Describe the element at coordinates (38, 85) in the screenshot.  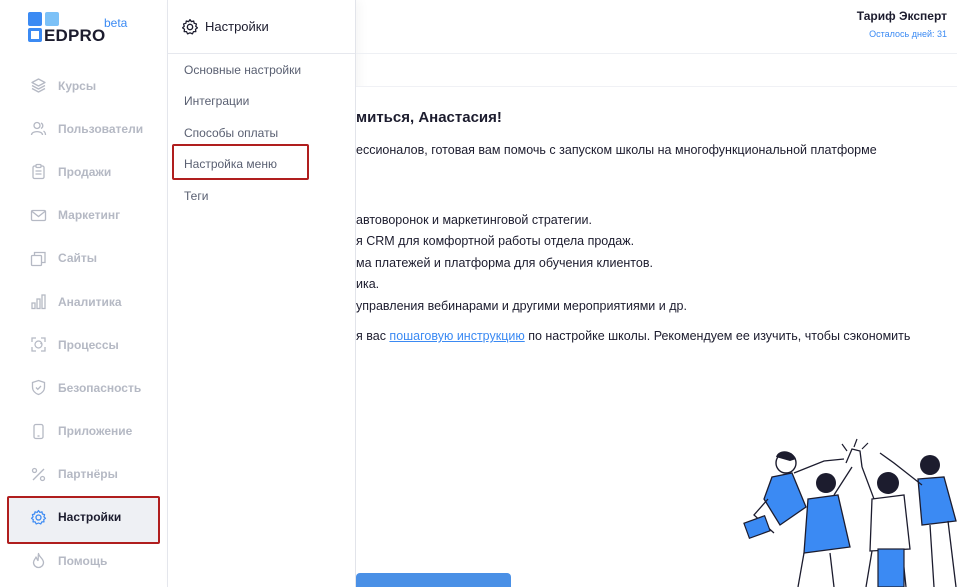
I see `layers-icon` at that location.